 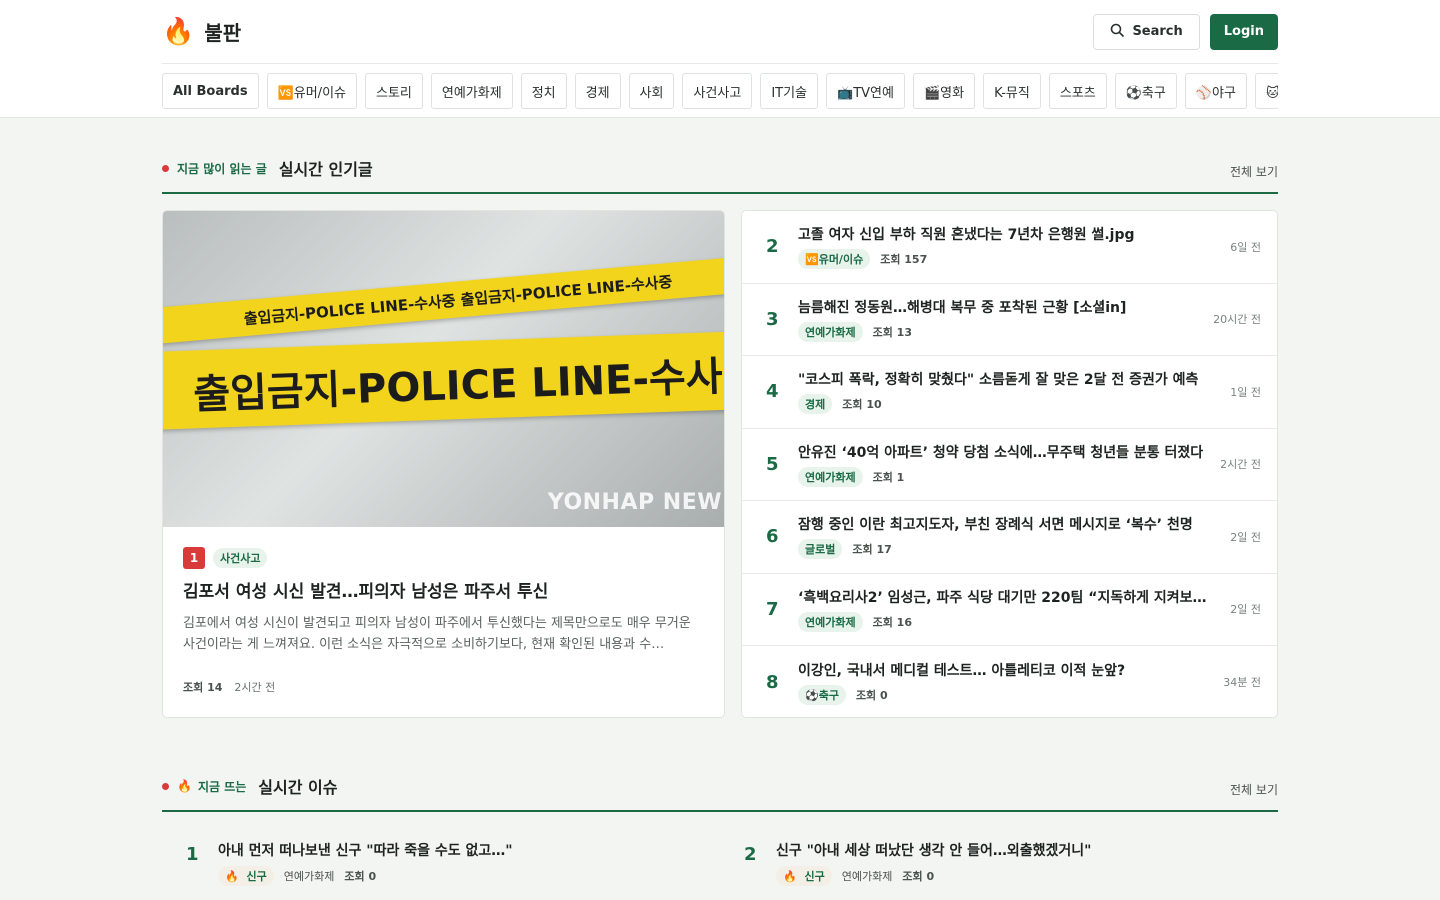 What do you see at coordinates (1008, 379) in the screenshot?
I see `post-title: "코스피 폭락, 정확히 맞췄다" 소름돋게 잘 맞은 2달 전 증권가 예측` at bounding box center [1008, 379].